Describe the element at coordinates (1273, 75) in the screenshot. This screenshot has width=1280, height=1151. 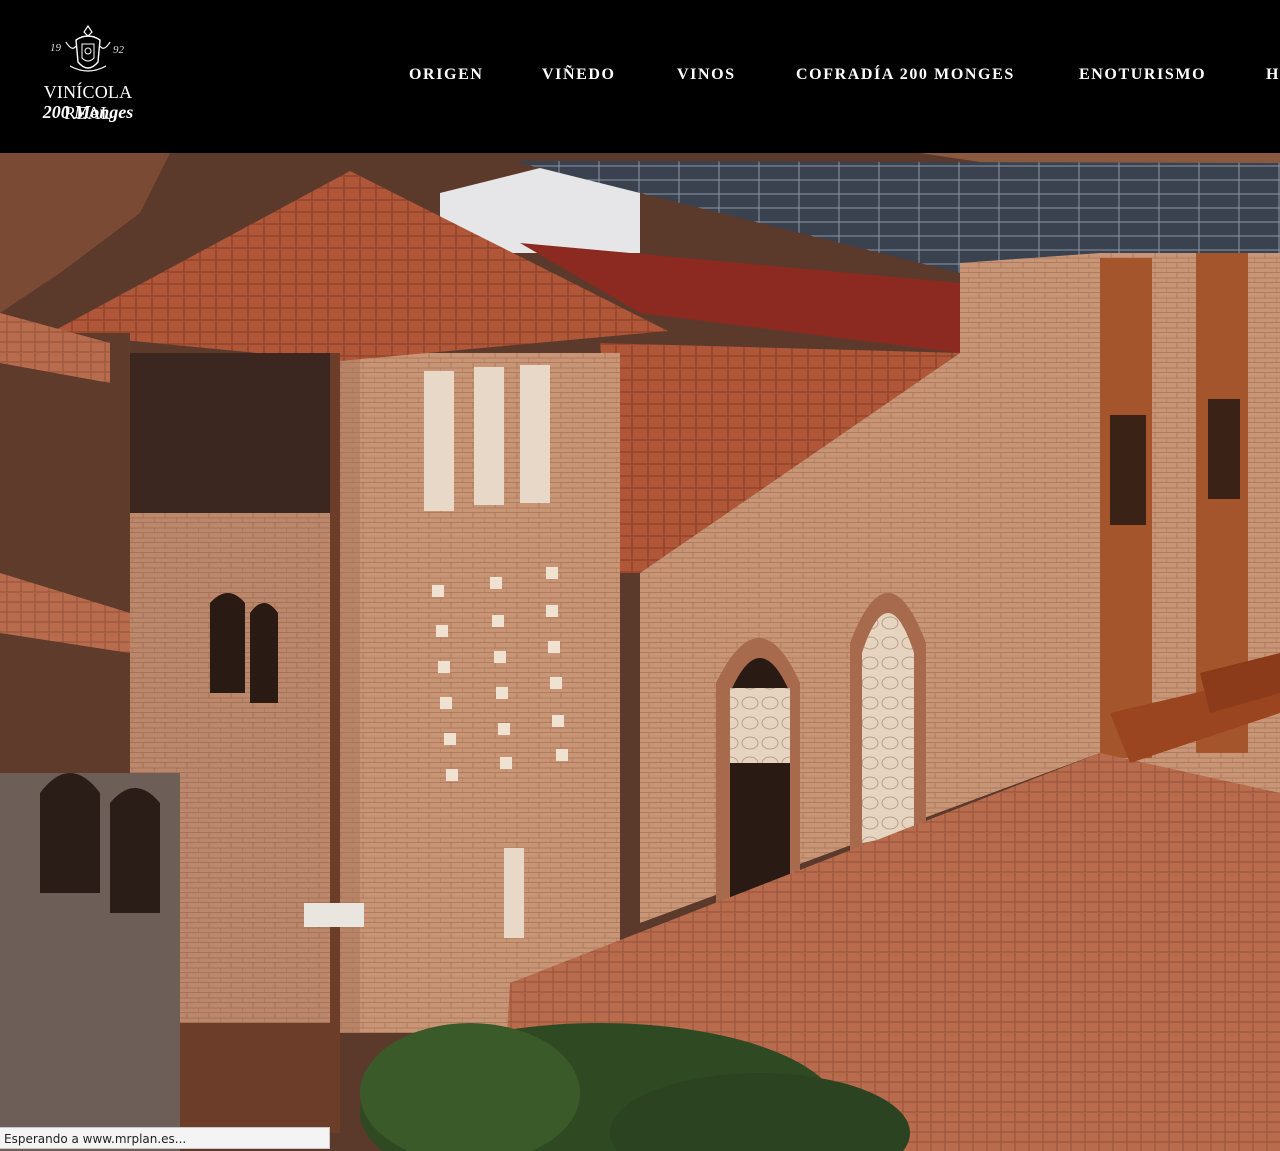
I see `nav-item-truncated: H` at that location.